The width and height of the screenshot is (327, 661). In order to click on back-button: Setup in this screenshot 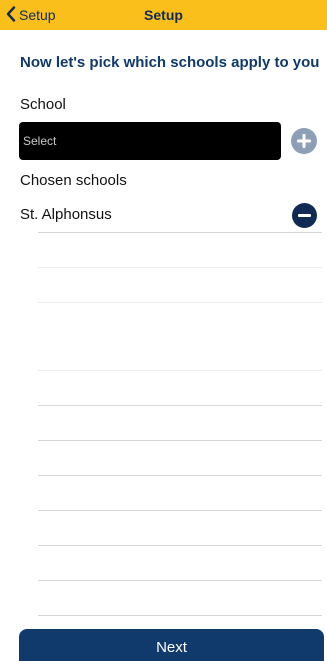, I will do `click(31, 15)`.